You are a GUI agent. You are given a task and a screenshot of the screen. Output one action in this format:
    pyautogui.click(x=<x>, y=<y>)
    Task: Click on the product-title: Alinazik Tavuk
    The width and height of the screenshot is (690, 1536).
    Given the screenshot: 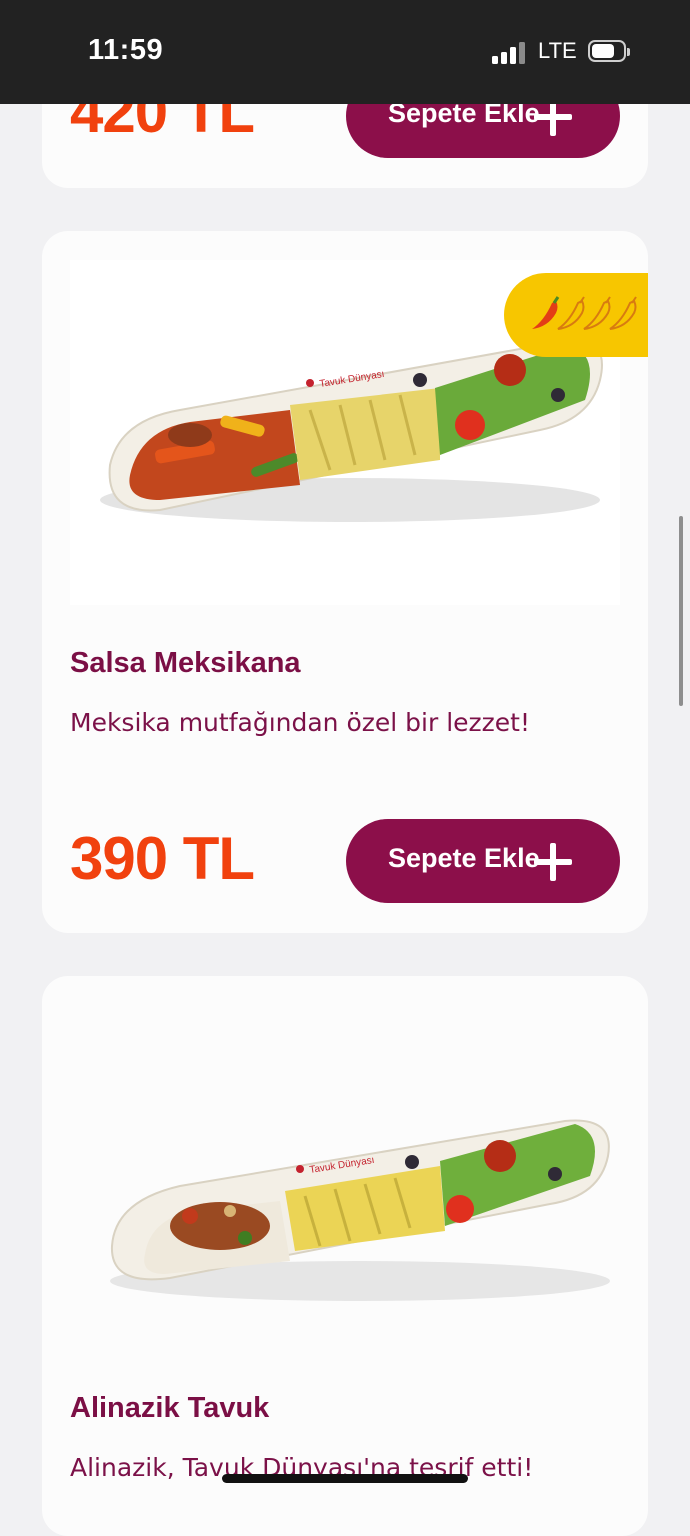 What is the action you would take?
    pyautogui.click(x=170, y=1408)
    